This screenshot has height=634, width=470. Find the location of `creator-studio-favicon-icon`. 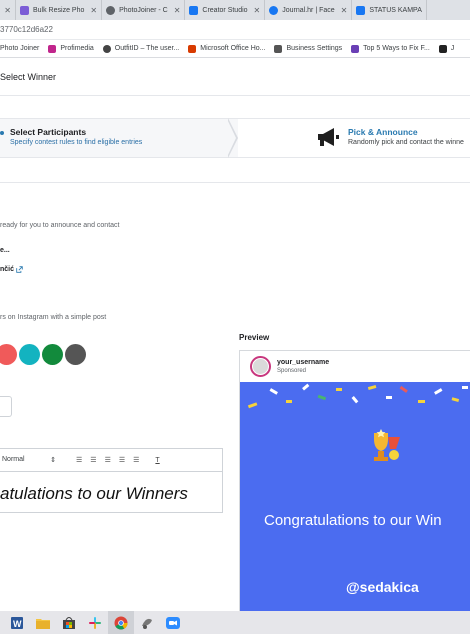

creator-studio-favicon-icon is located at coordinates (194, 10).